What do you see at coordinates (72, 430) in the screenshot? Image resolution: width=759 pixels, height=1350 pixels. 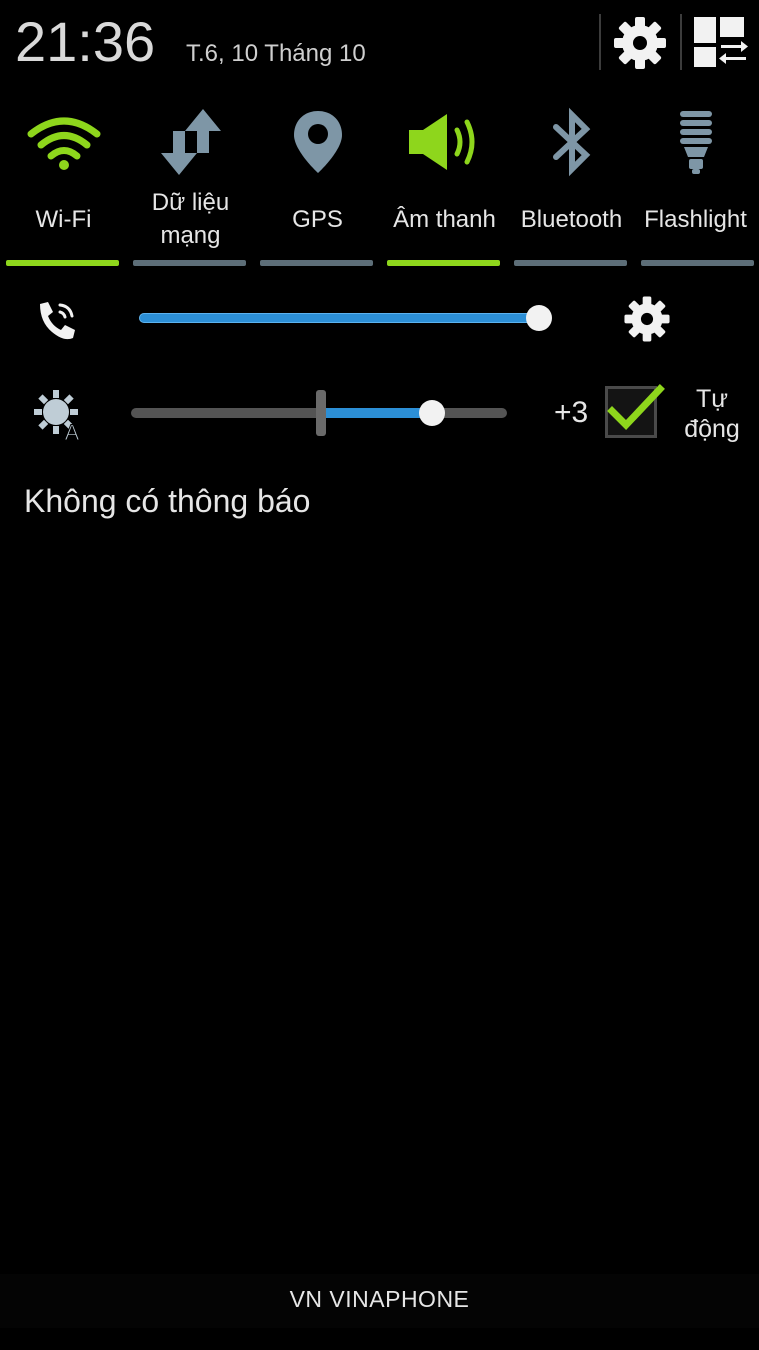 I see `svg-text: A` at bounding box center [72, 430].